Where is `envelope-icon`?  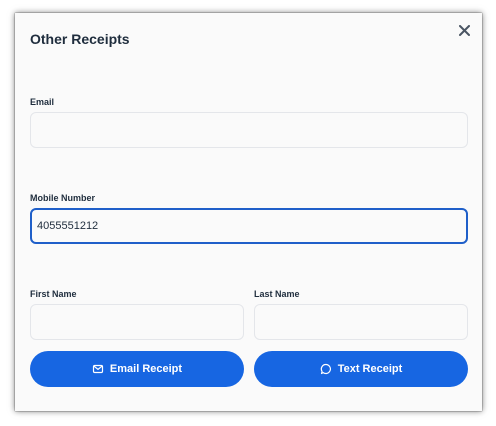
envelope-icon is located at coordinates (98, 369).